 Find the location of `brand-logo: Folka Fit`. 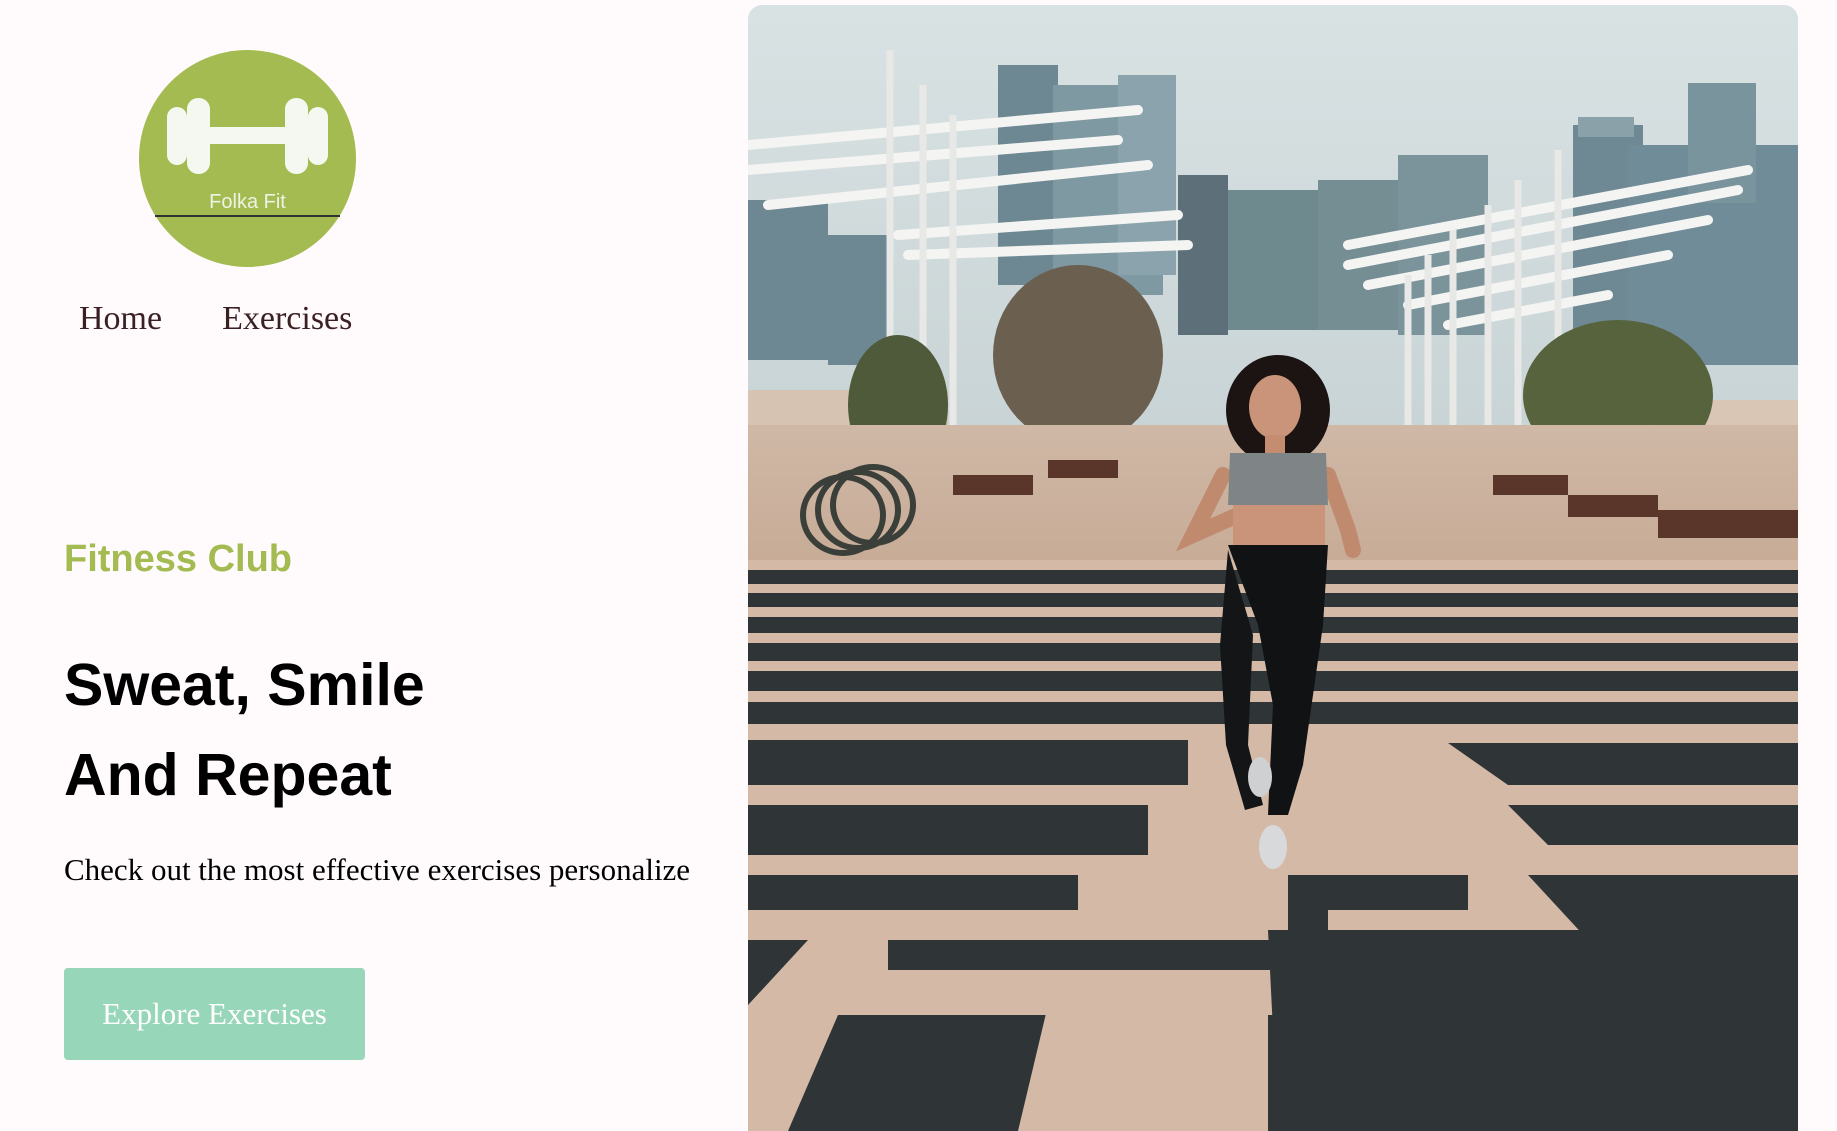

brand-logo: Folka Fit is located at coordinates (247, 158).